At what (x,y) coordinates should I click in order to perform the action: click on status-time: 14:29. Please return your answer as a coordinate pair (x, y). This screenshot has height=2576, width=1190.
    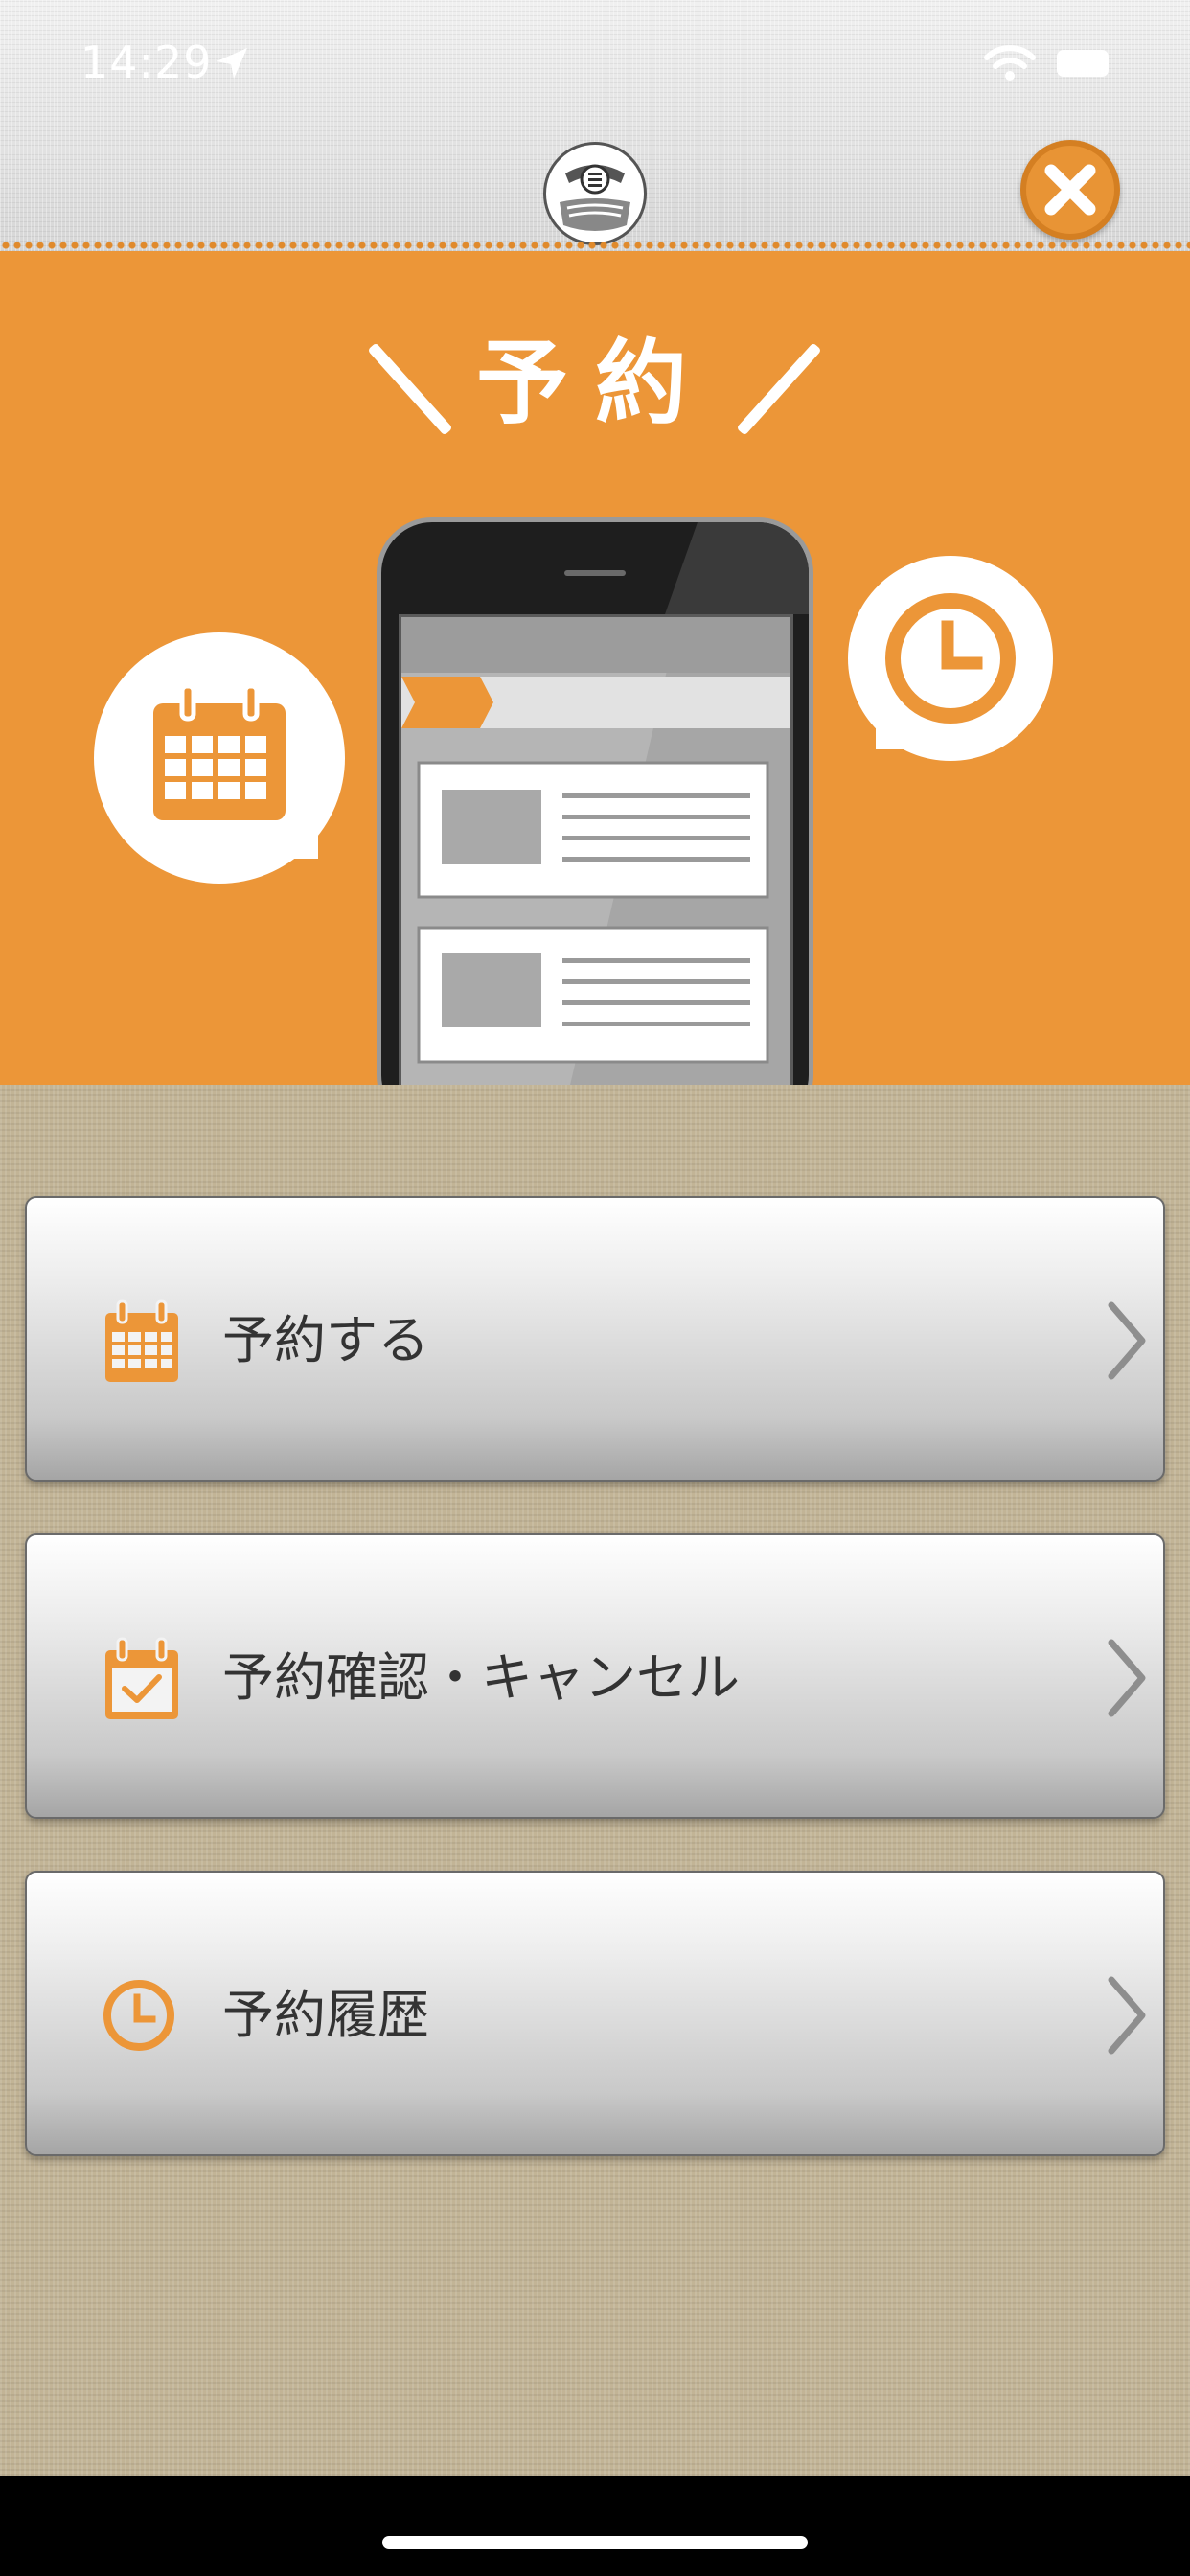
    Looking at the image, I should click on (147, 62).